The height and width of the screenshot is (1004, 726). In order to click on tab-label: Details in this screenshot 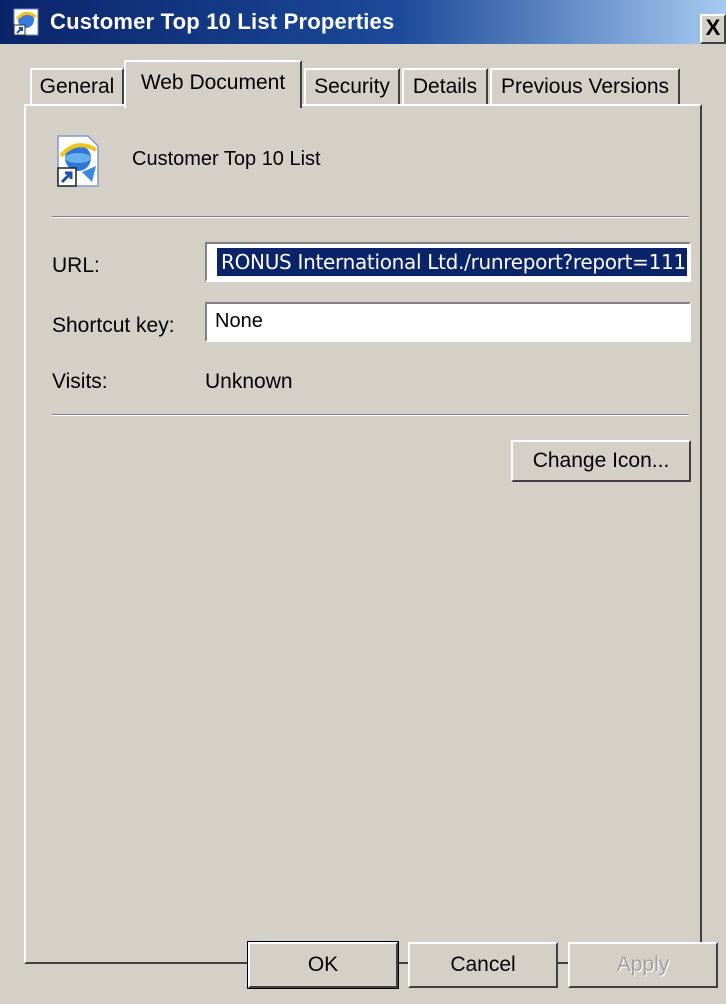, I will do `click(445, 86)`.